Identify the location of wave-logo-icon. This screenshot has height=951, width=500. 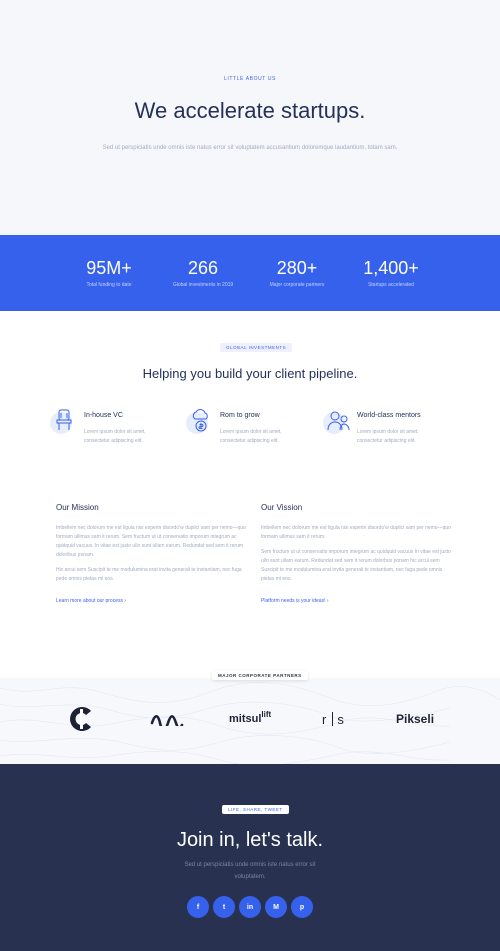
(167, 720).